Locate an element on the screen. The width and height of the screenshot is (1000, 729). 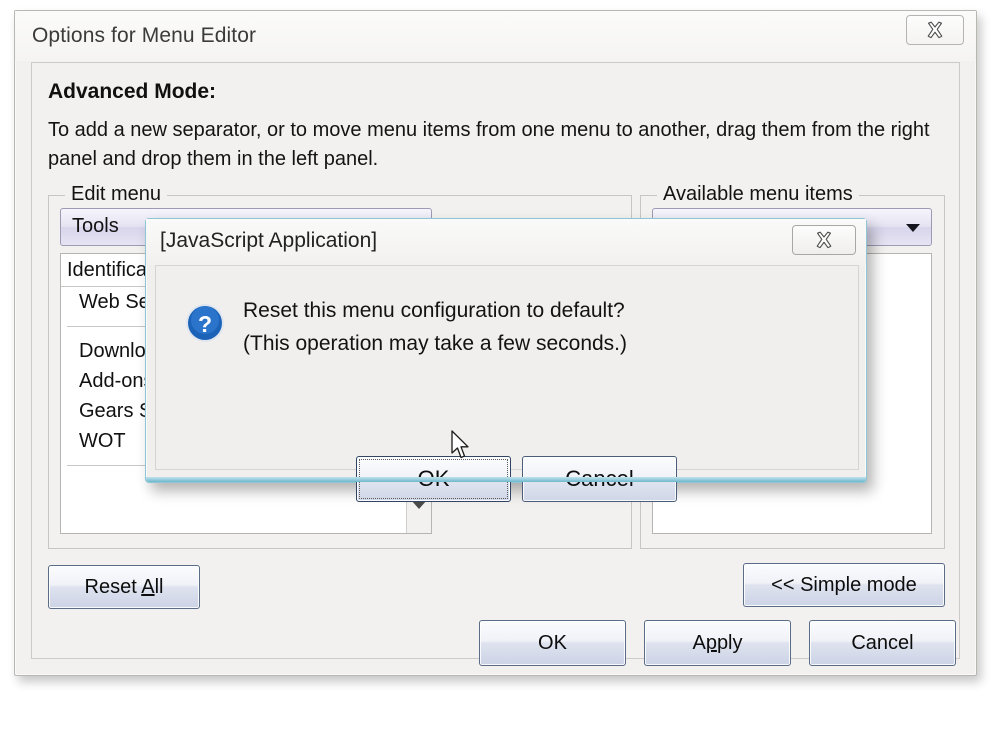
dialog-cancel-button: Cancel is located at coordinates (599, 479).